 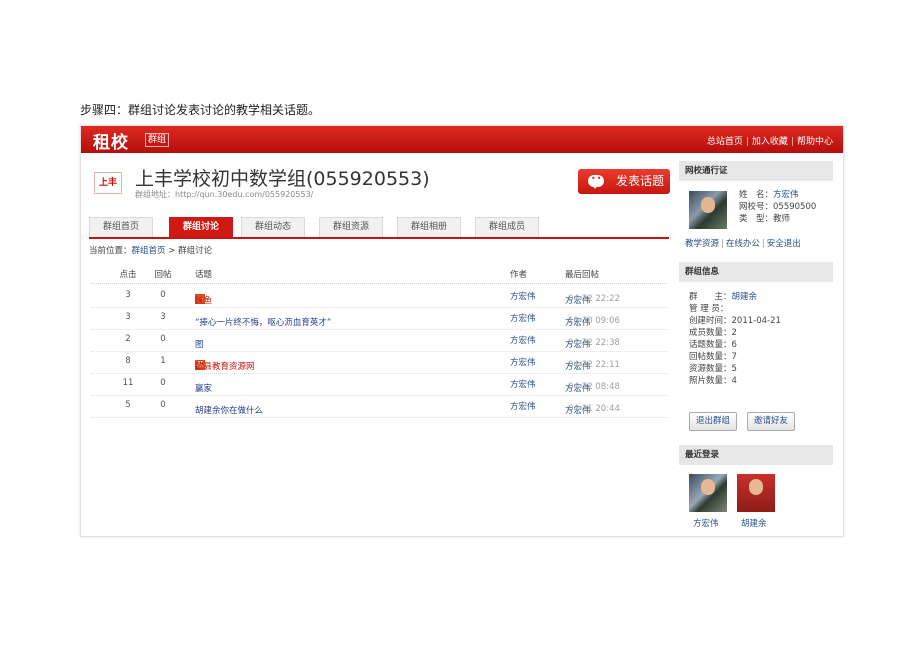 I want to click on topic-link: 图, so click(x=199, y=344).